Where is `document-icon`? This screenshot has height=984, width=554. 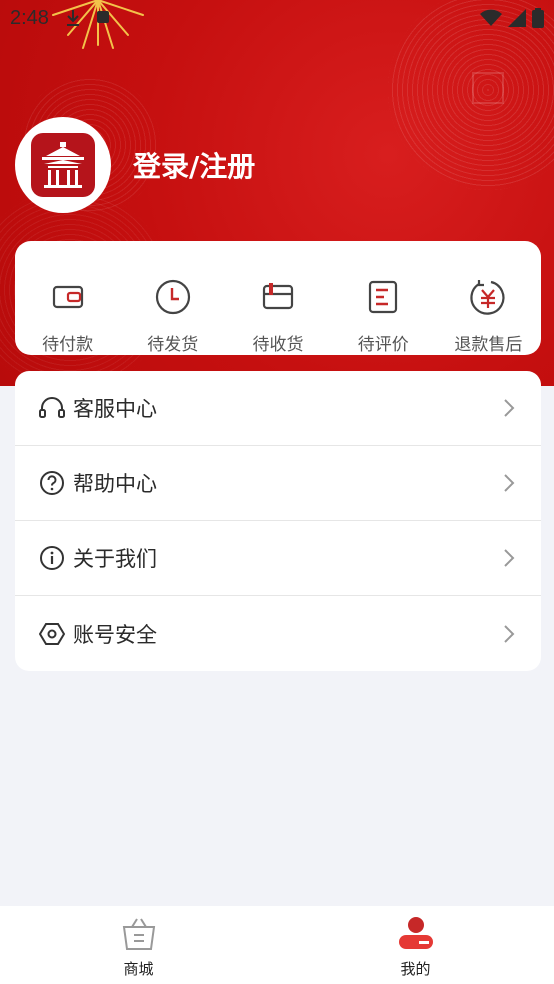
document-icon is located at coordinates (383, 296).